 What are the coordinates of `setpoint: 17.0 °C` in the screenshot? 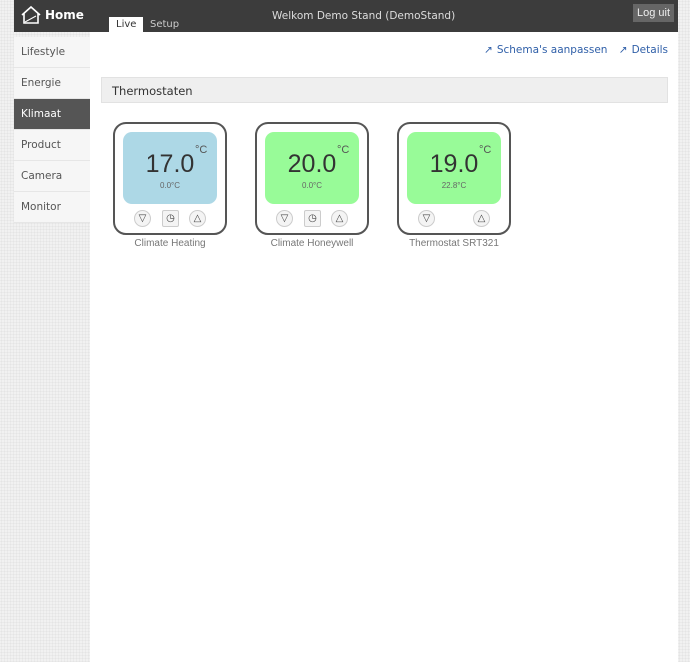 It's located at (176, 161).